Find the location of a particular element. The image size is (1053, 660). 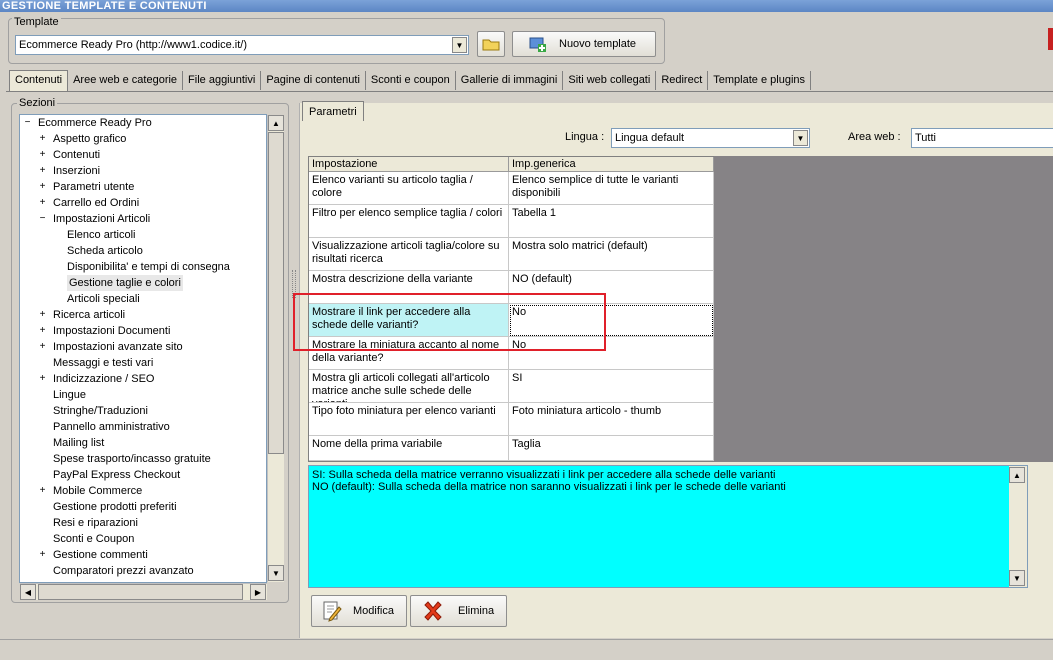

tree-node: Pannello amministrativo is located at coordinates (111, 427).